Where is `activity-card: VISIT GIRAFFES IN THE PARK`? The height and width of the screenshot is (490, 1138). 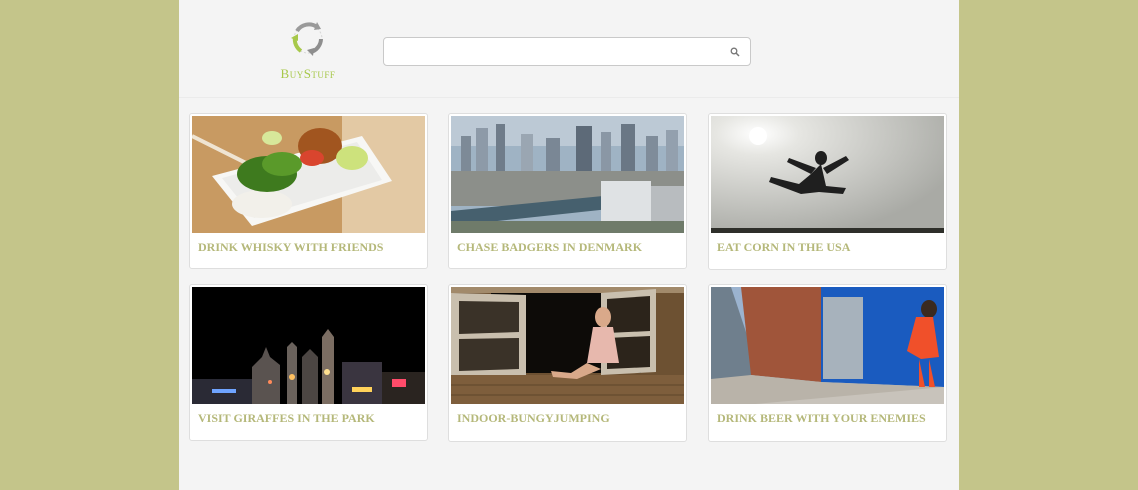
activity-card: VISIT GIRAFFES IN THE PARK is located at coordinates (308, 362).